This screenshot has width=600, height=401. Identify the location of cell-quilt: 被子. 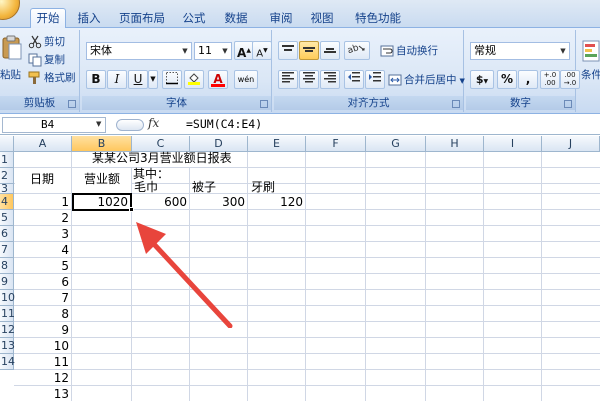
(204, 187).